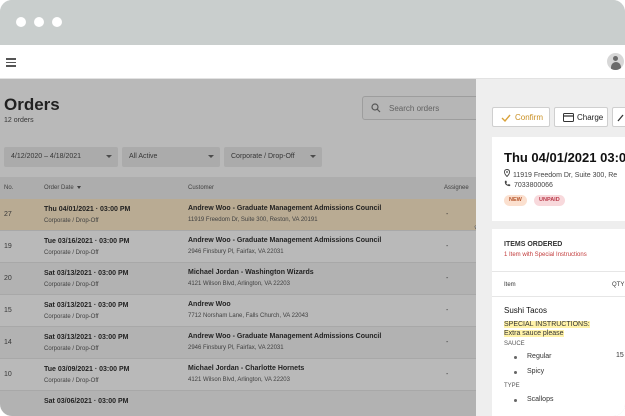 The height and width of the screenshot is (416, 625). What do you see at coordinates (78, 187) in the screenshot?
I see `sort-desc-icon` at bounding box center [78, 187].